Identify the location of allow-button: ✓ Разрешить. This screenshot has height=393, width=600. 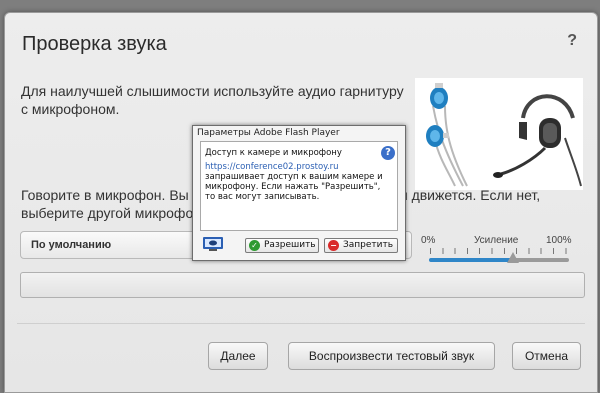
(282, 245).